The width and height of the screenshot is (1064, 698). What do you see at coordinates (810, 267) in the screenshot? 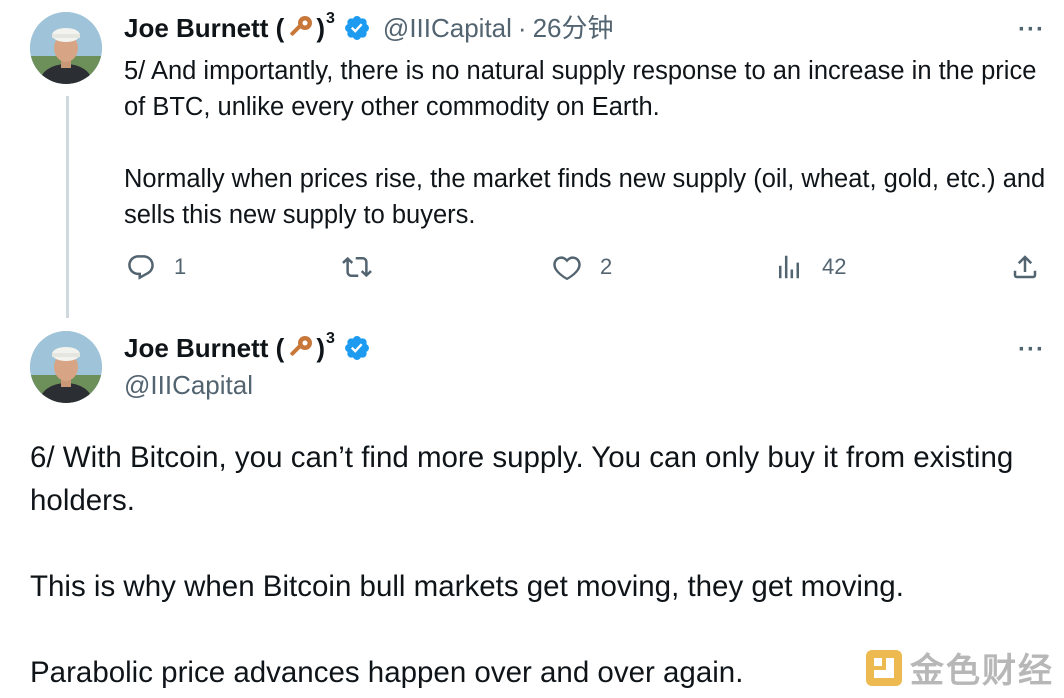
I see `views-button: 42` at bounding box center [810, 267].